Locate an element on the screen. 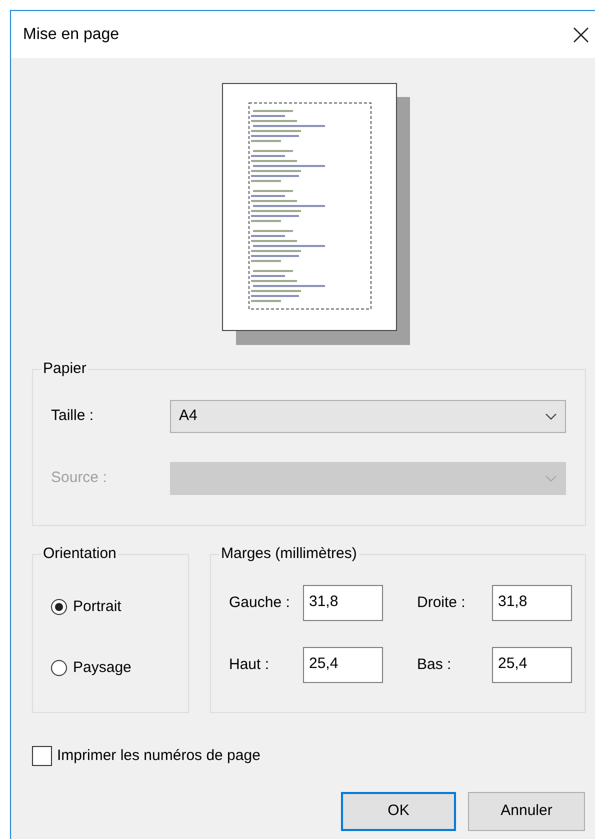 This screenshot has height=839, width=595. field-label: Droite : is located at coordinates (441, 602).